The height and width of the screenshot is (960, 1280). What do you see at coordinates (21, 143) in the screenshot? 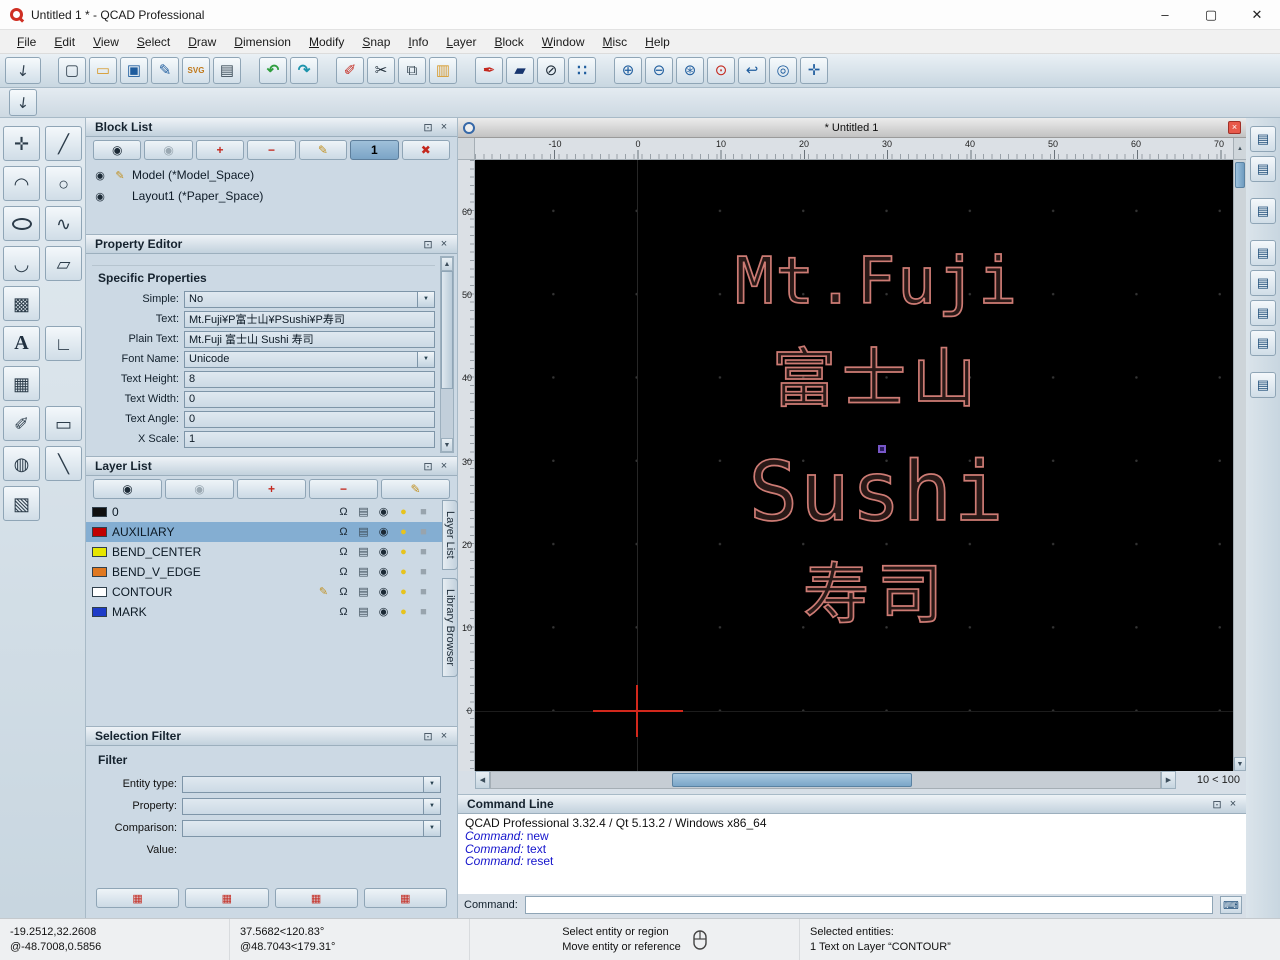
I see `point-tool-button: ✛` at bounding box center [21, 143].